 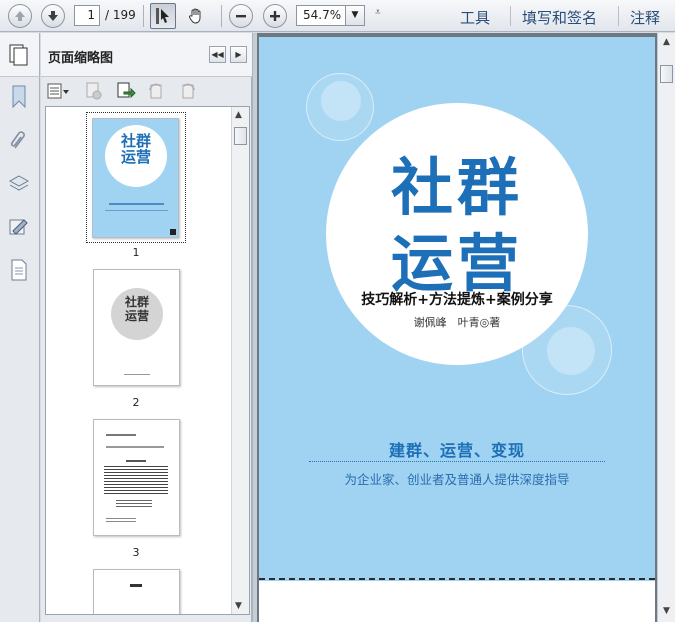 I want to click on rotate-icon, so click(x=155, y=91).